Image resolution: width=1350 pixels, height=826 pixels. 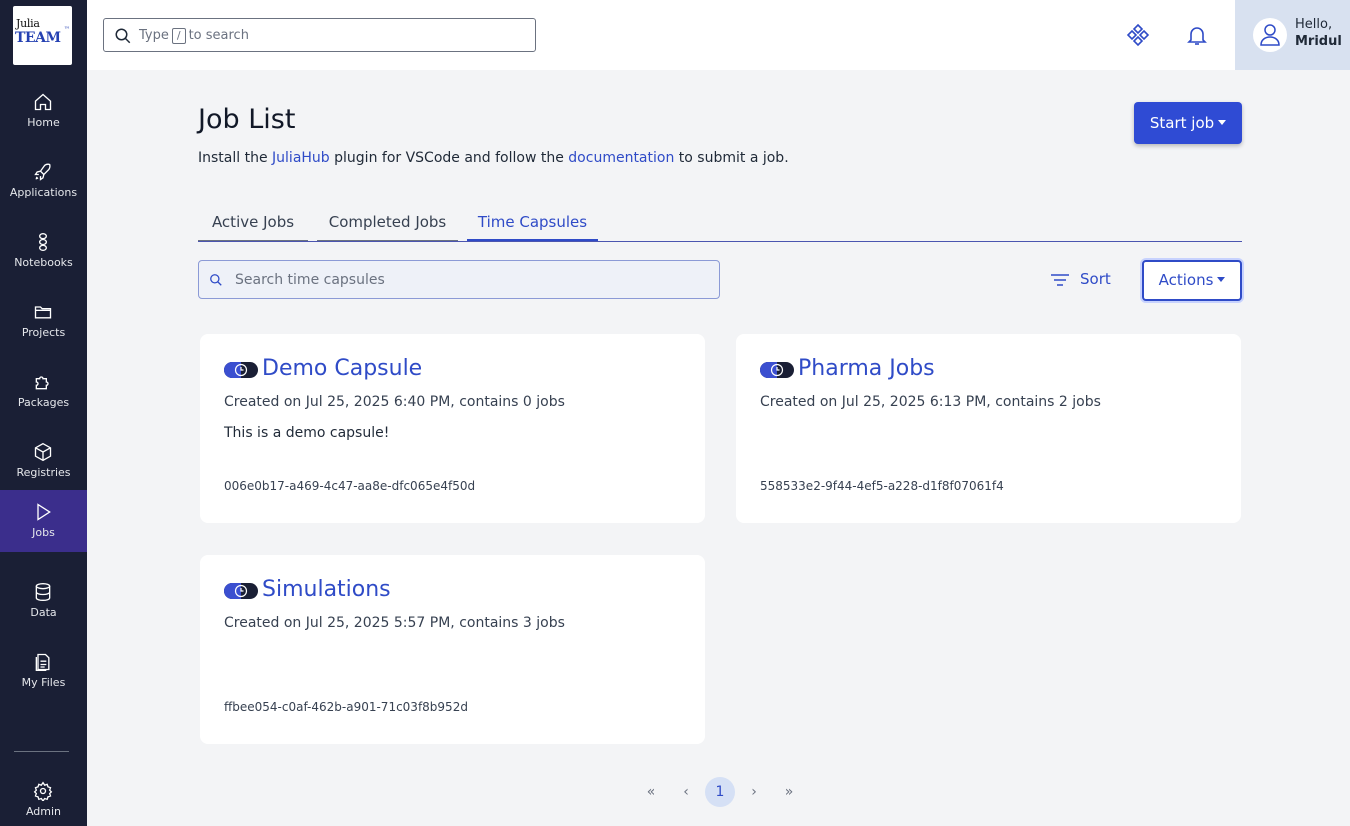 I want to click on files-icon, so click(x=42, y=662).